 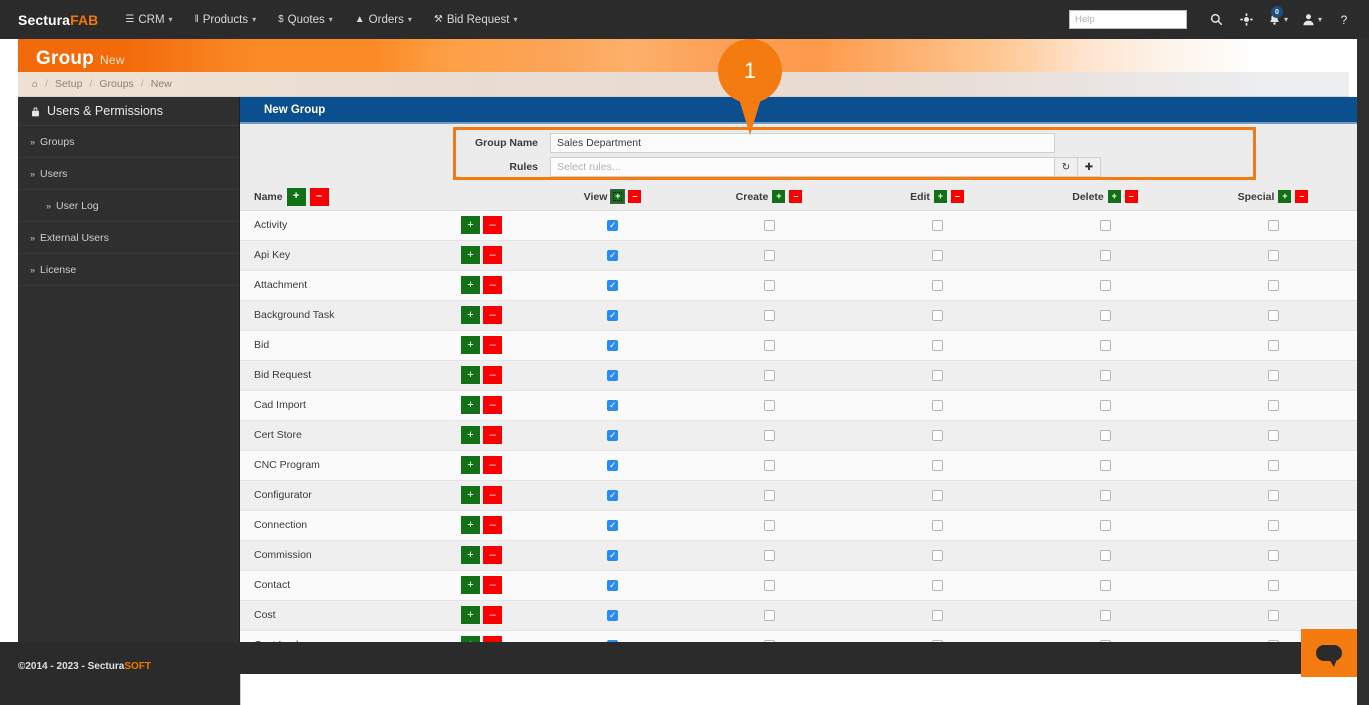 What do you see at coordinates (618, 197) in the screenshot?
I see `view-add-all-button: +` at bounding box center [618, 197].